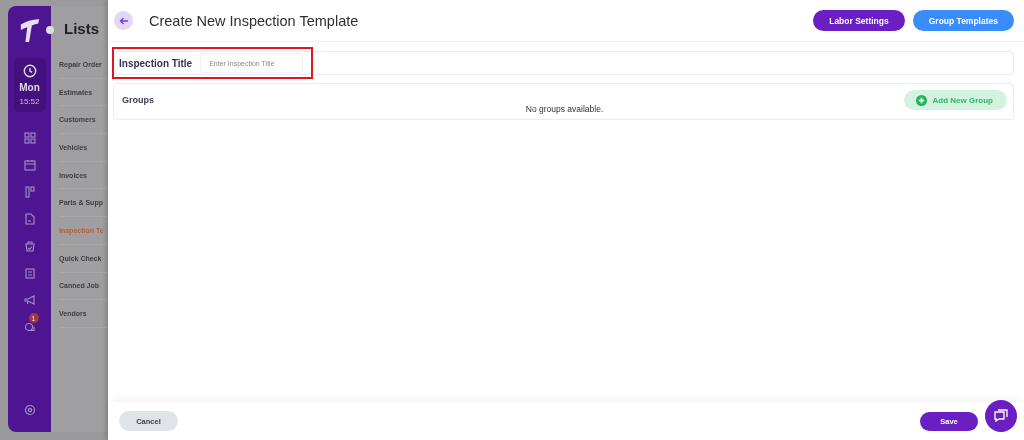 This screenshot has width=1024, height=440. I want to click on time-label: 15:52, so click(29, 101).